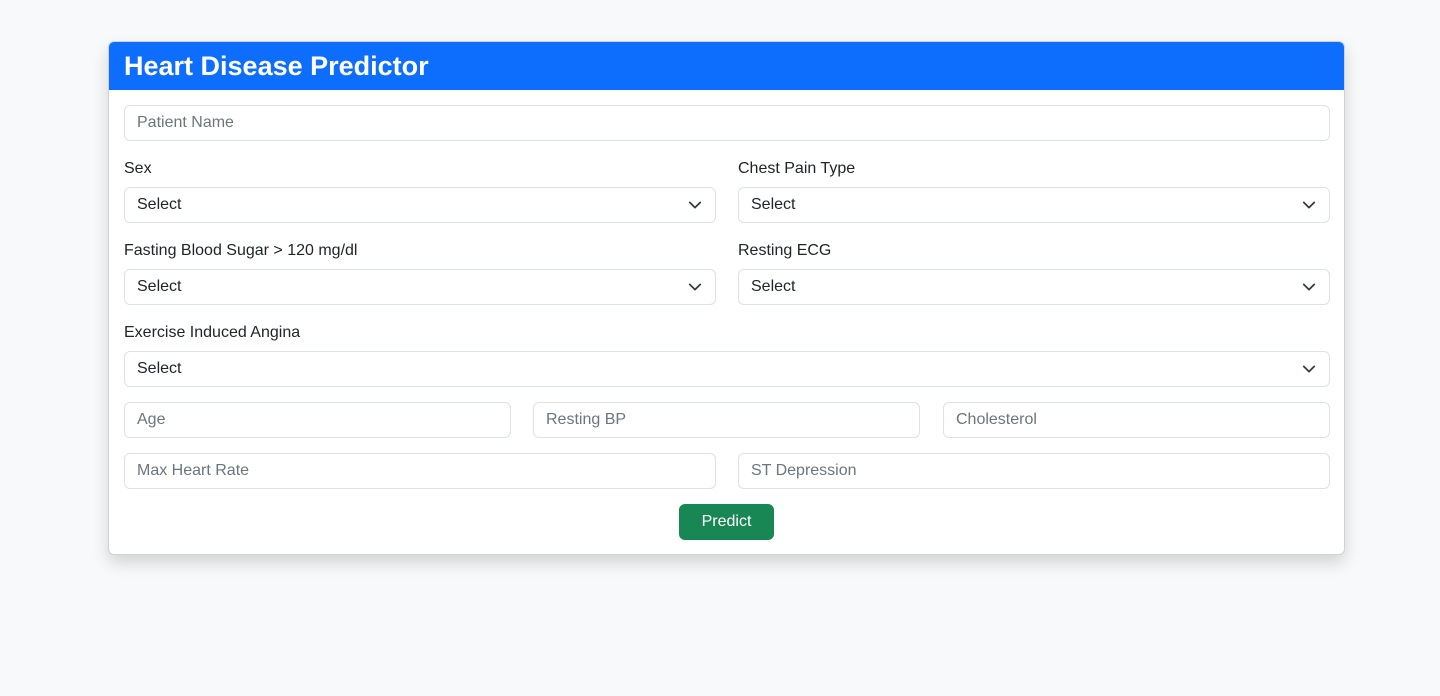 The image size is (1440, 696). What do you see at coordinates (151, 419) in the screenshot?
I see `age-placeholder: Age` at bounding box center [151, 419].